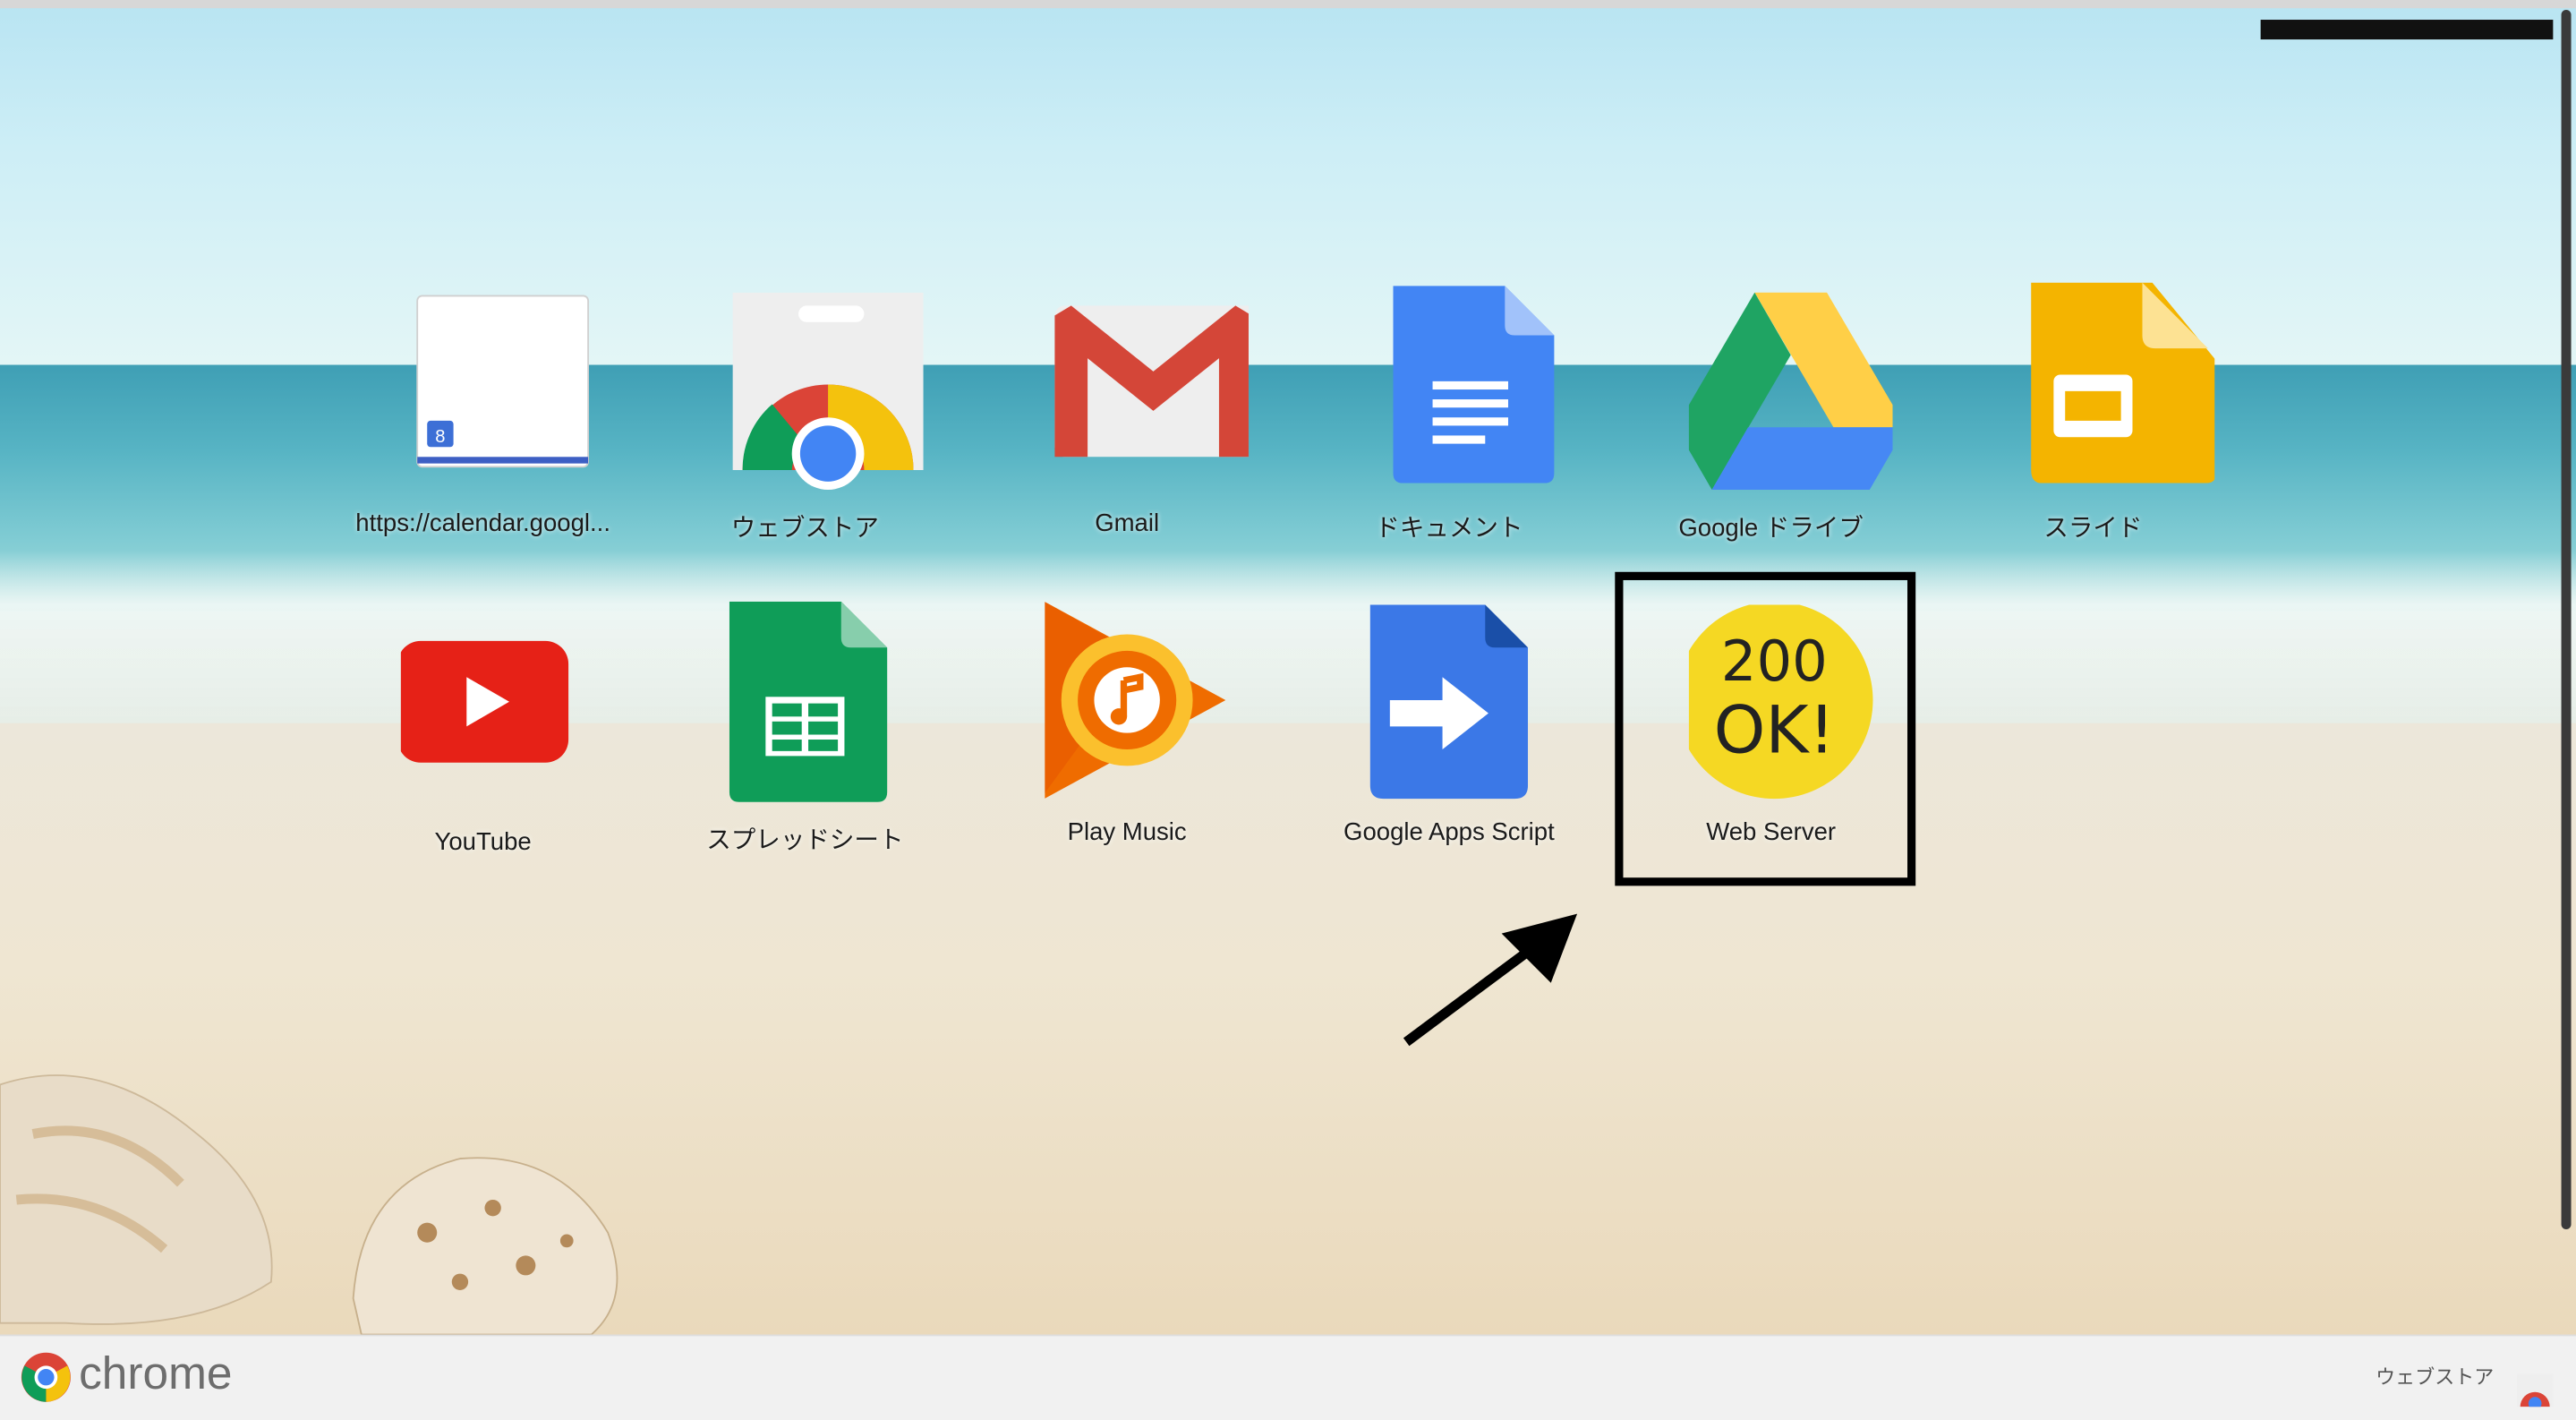 This screenshot has width=2576, height=1420. I want to click on sheets-app: スプレッドシート, so click(805, 741).